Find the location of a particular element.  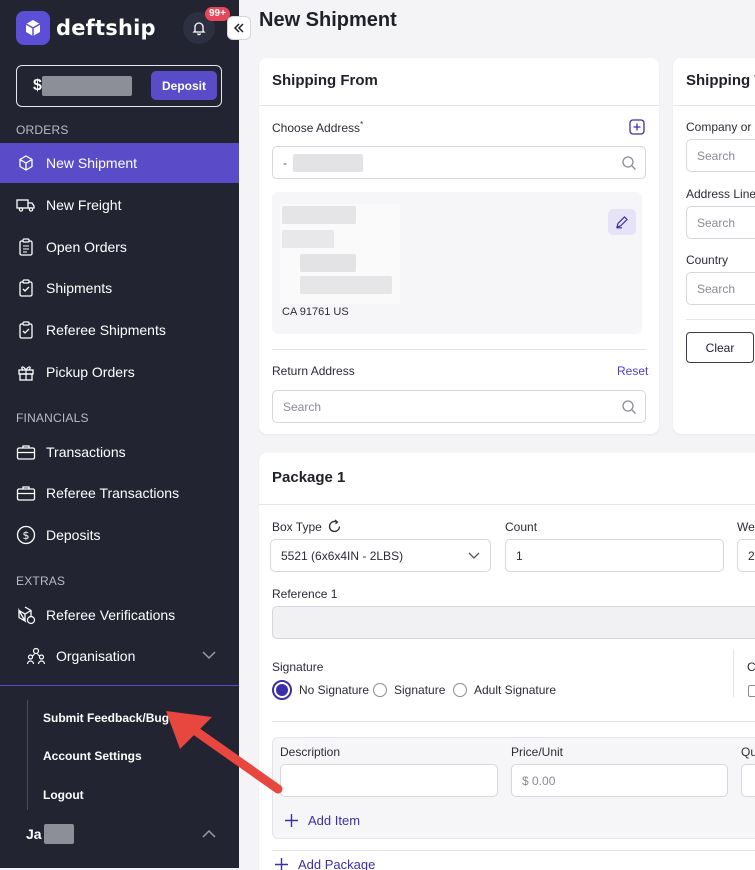

refresh-icon is located at coordinates (334, 526).